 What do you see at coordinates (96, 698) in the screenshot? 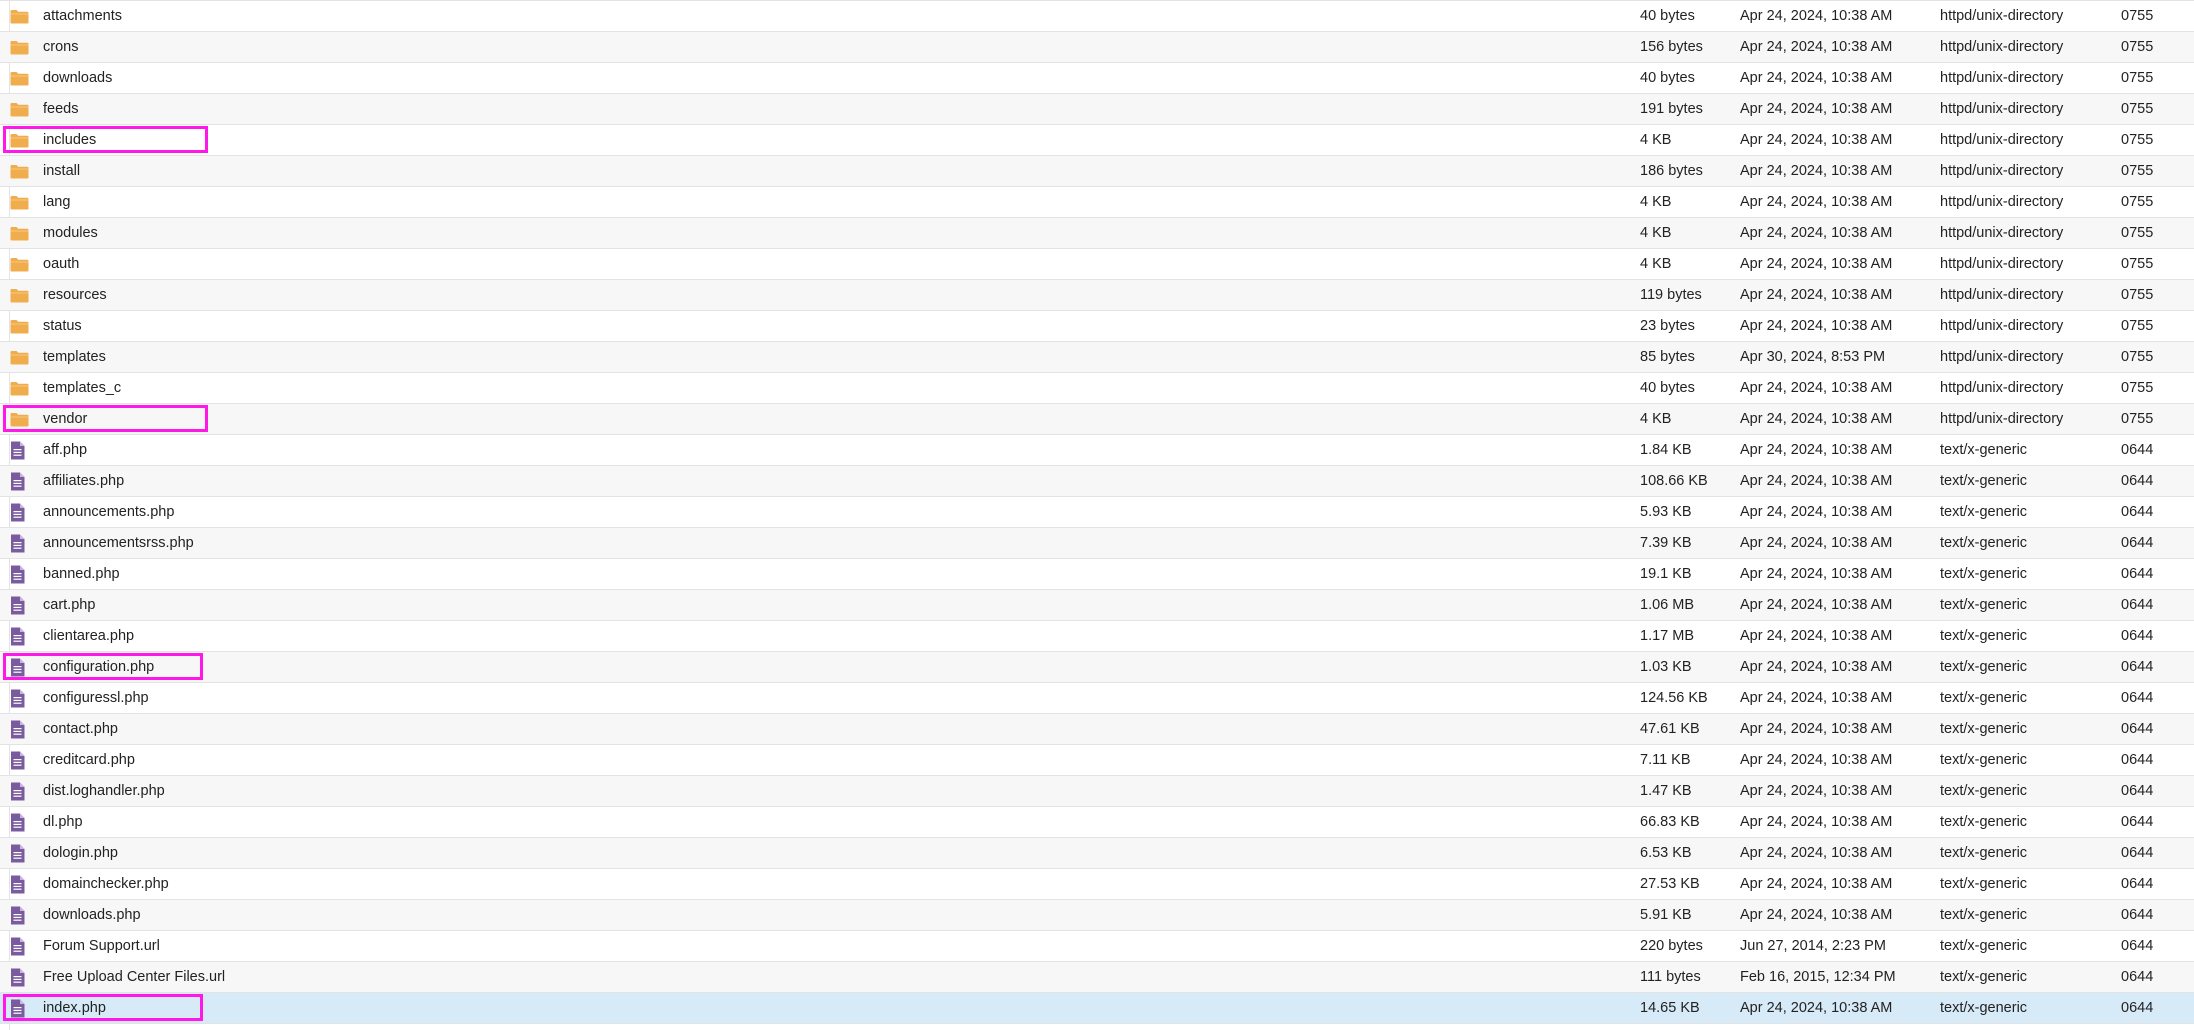
I see `file-name: configuressl.php` at bounding box center [96, 698].